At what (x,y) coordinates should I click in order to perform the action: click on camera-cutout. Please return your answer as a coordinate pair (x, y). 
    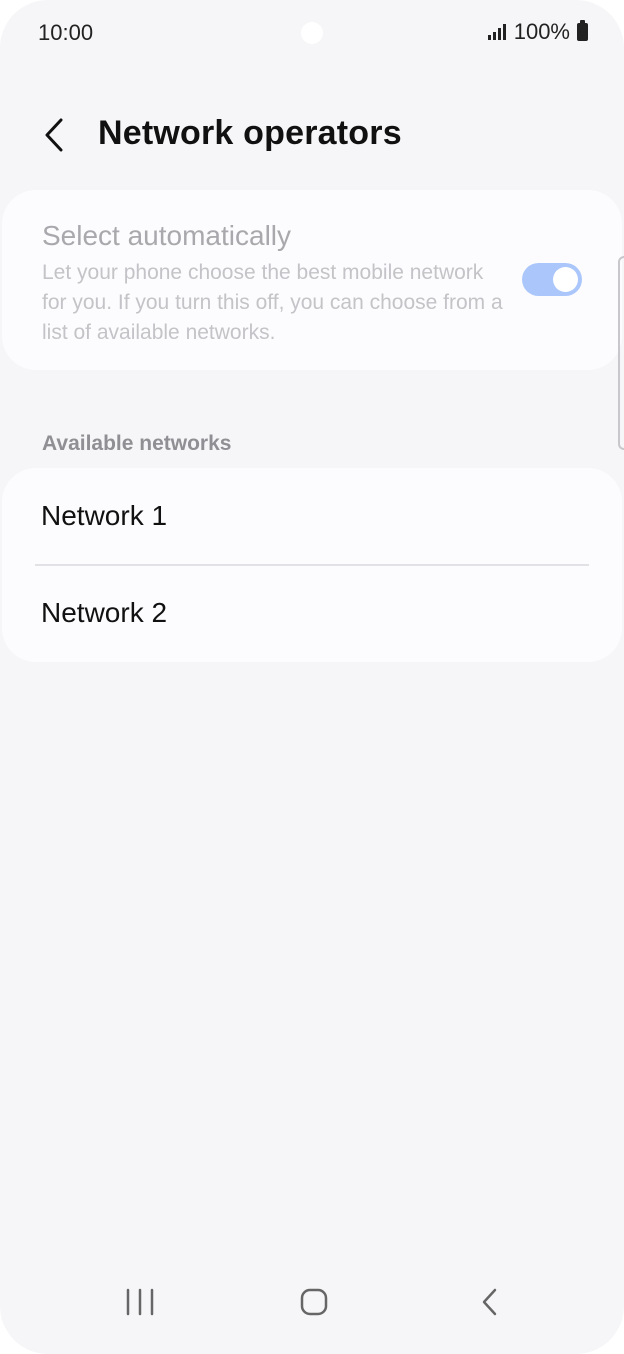
    Looking at the image, I should click on (312, 33).